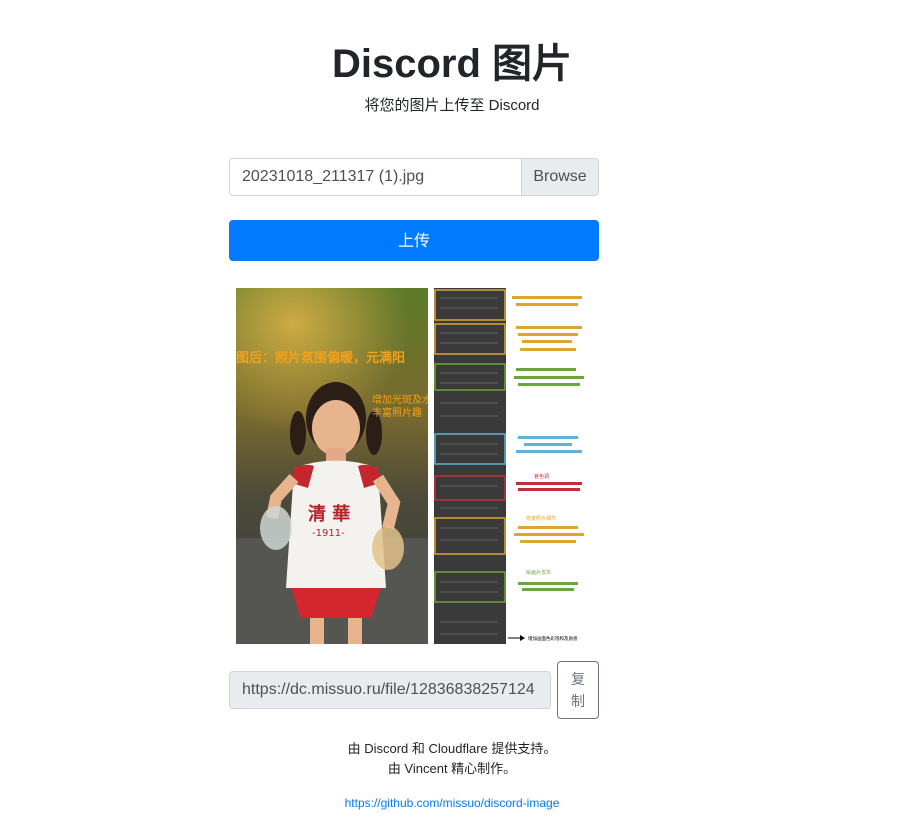 This screenshot has height=836, width=904. What do you see at coordinates (414, 240) in the screenshot?
I see `upload-button: 上传` at bounding box center [414, 240].